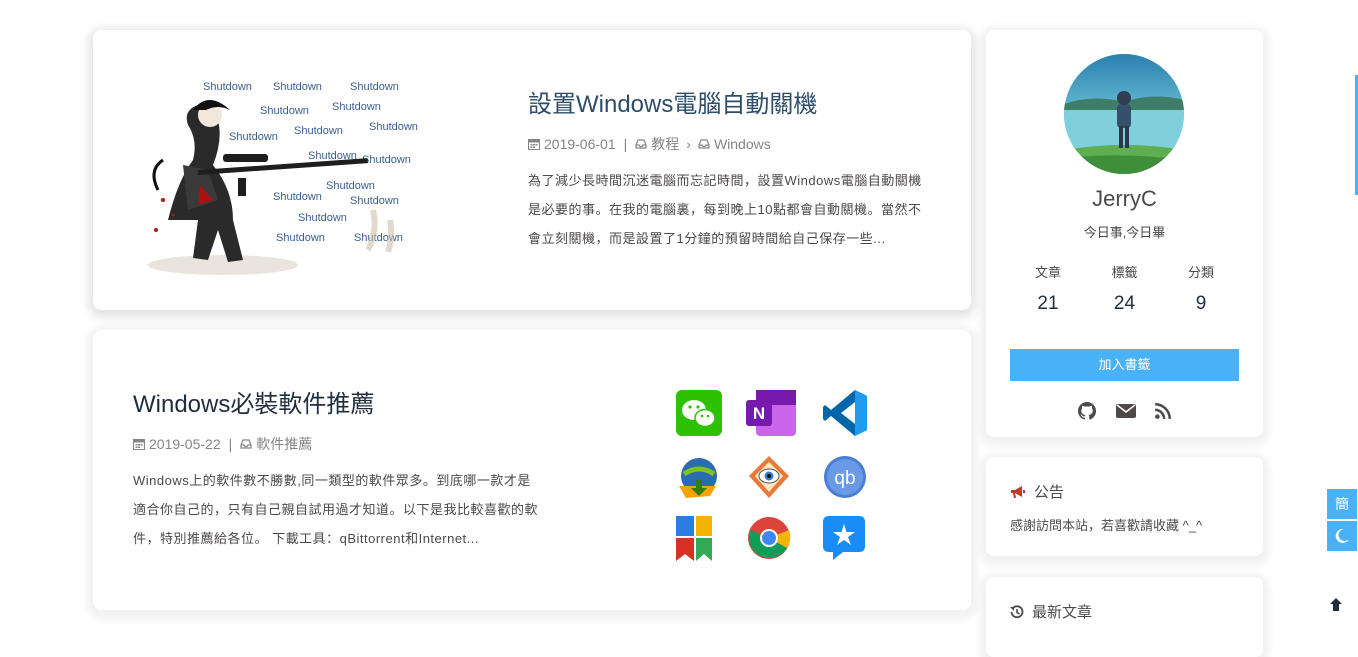 The height and width of the screenshot is (657, 1358). I want to click on post-category-link: 教程, so click(665, 144).